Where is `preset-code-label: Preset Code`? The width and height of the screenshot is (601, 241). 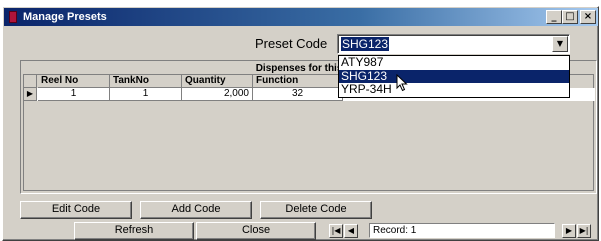
preset-code-label: Preset Code is located at coordinates (291, 43).